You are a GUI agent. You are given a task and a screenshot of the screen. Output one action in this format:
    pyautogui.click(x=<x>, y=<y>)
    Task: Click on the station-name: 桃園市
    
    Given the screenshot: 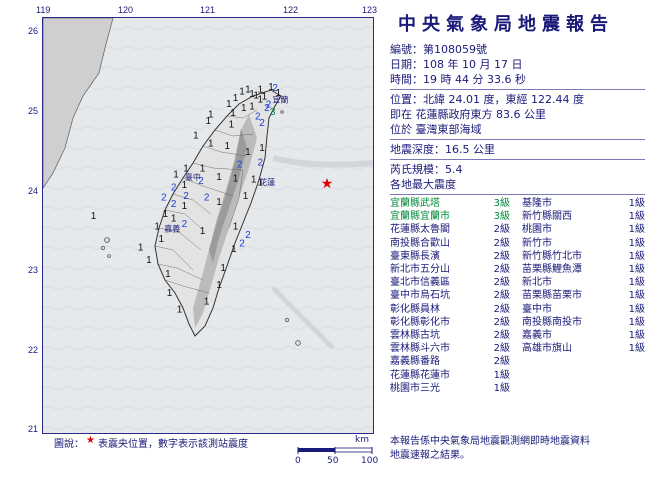 What is the action you would take?
    pyautogui.click(x=537, y=230)
    